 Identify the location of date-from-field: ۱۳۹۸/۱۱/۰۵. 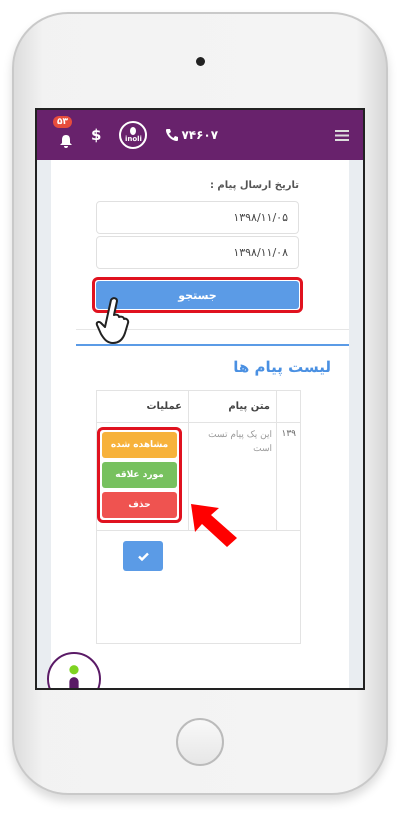
(197, 217).